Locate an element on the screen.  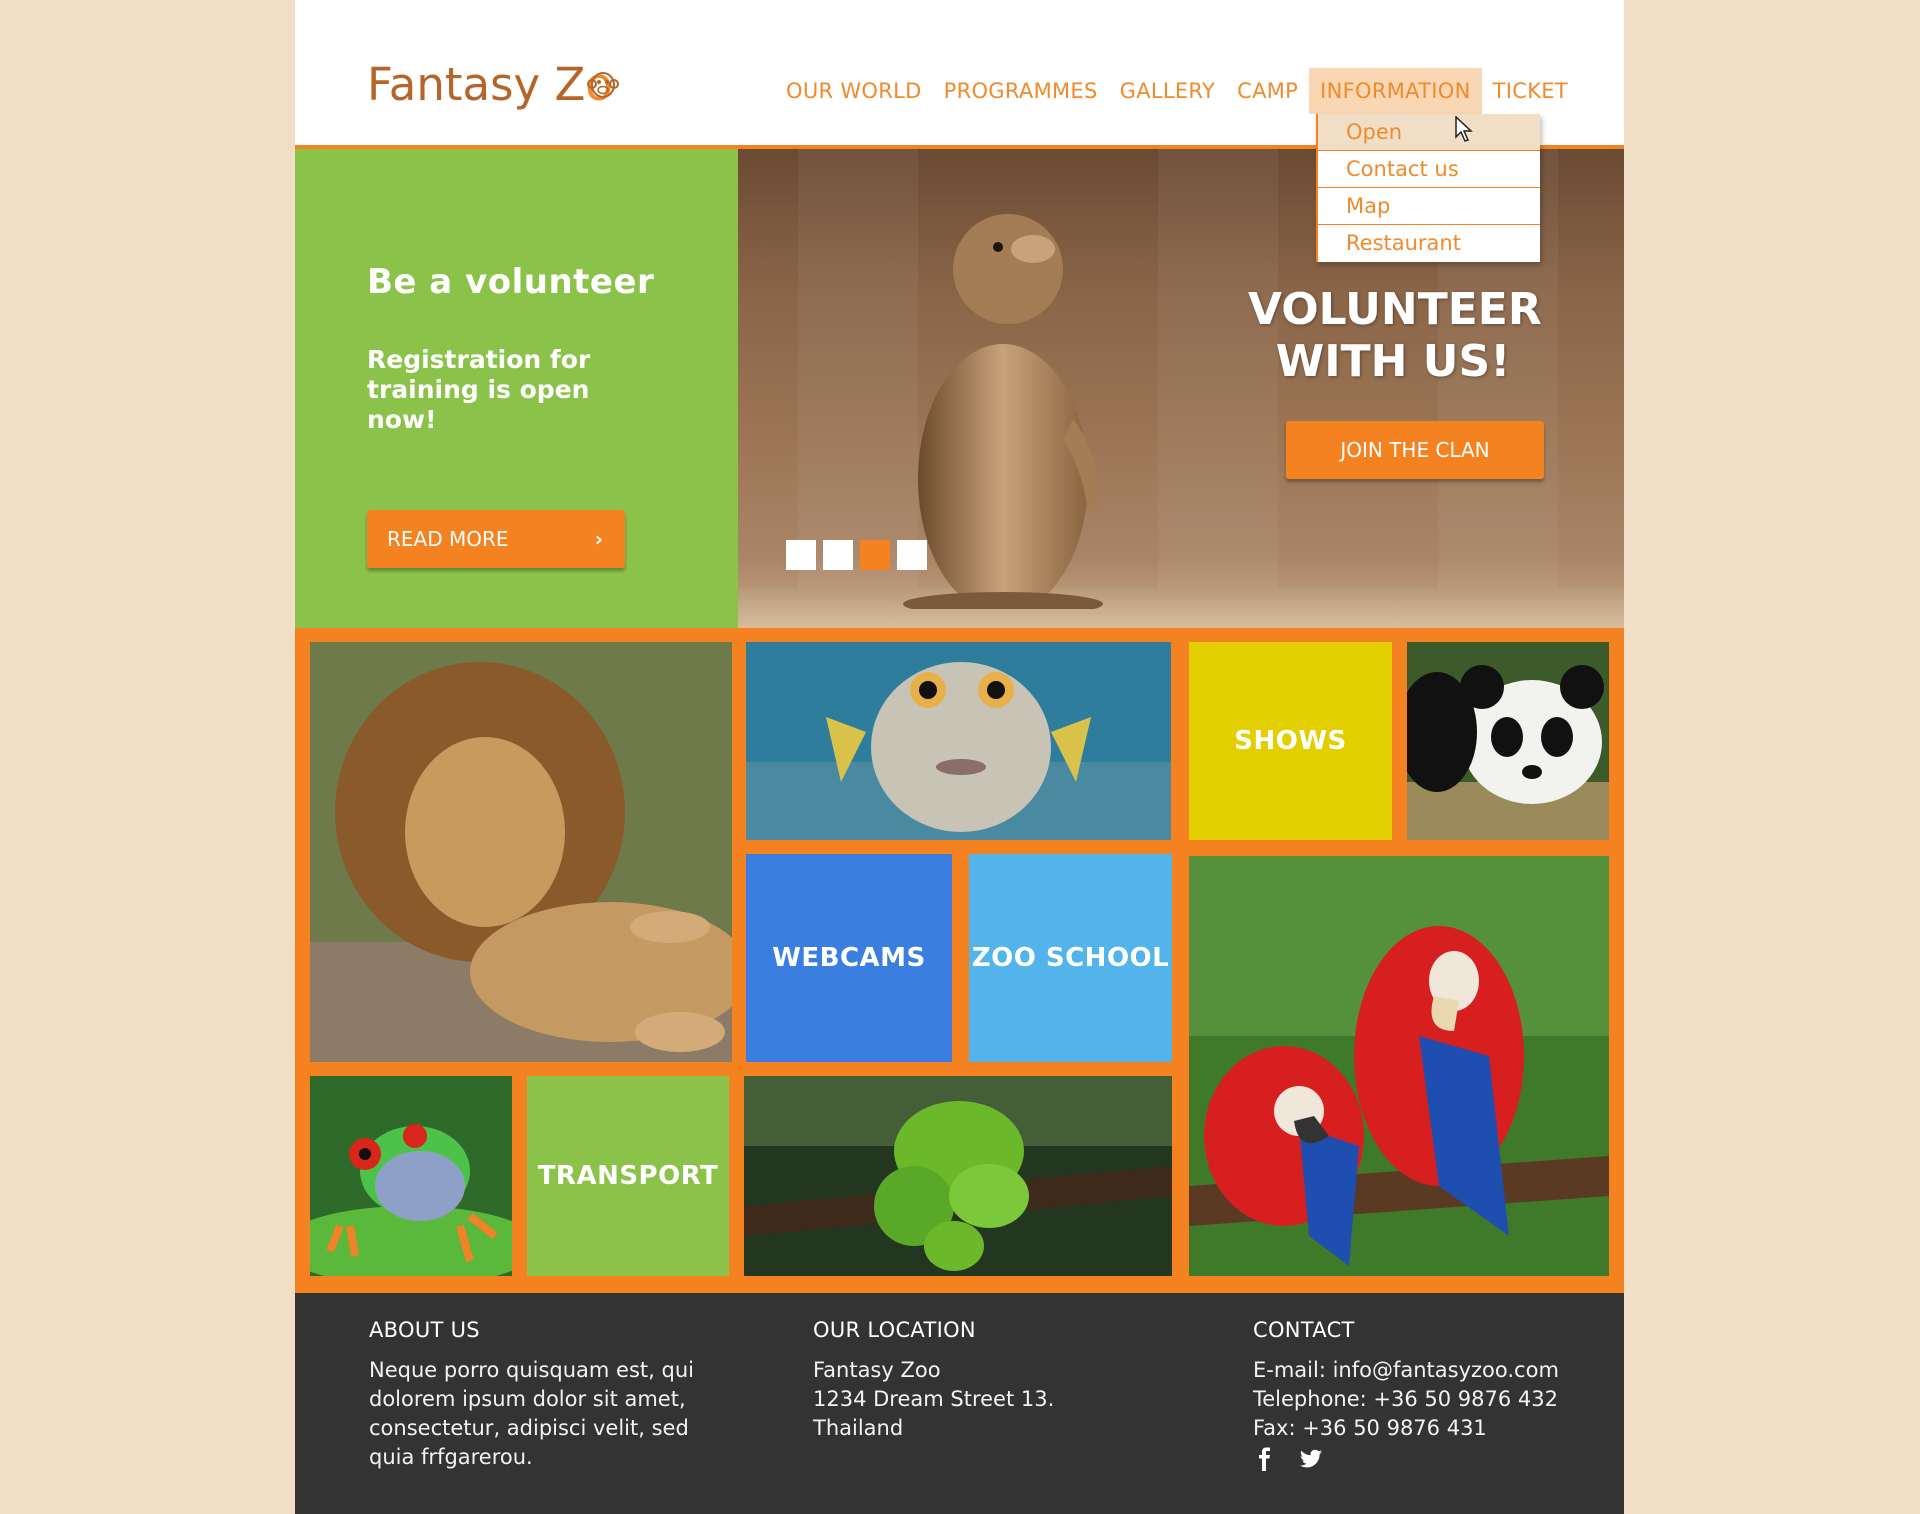
footer-location-line: Thailand is located at coordinates (858, 1428).